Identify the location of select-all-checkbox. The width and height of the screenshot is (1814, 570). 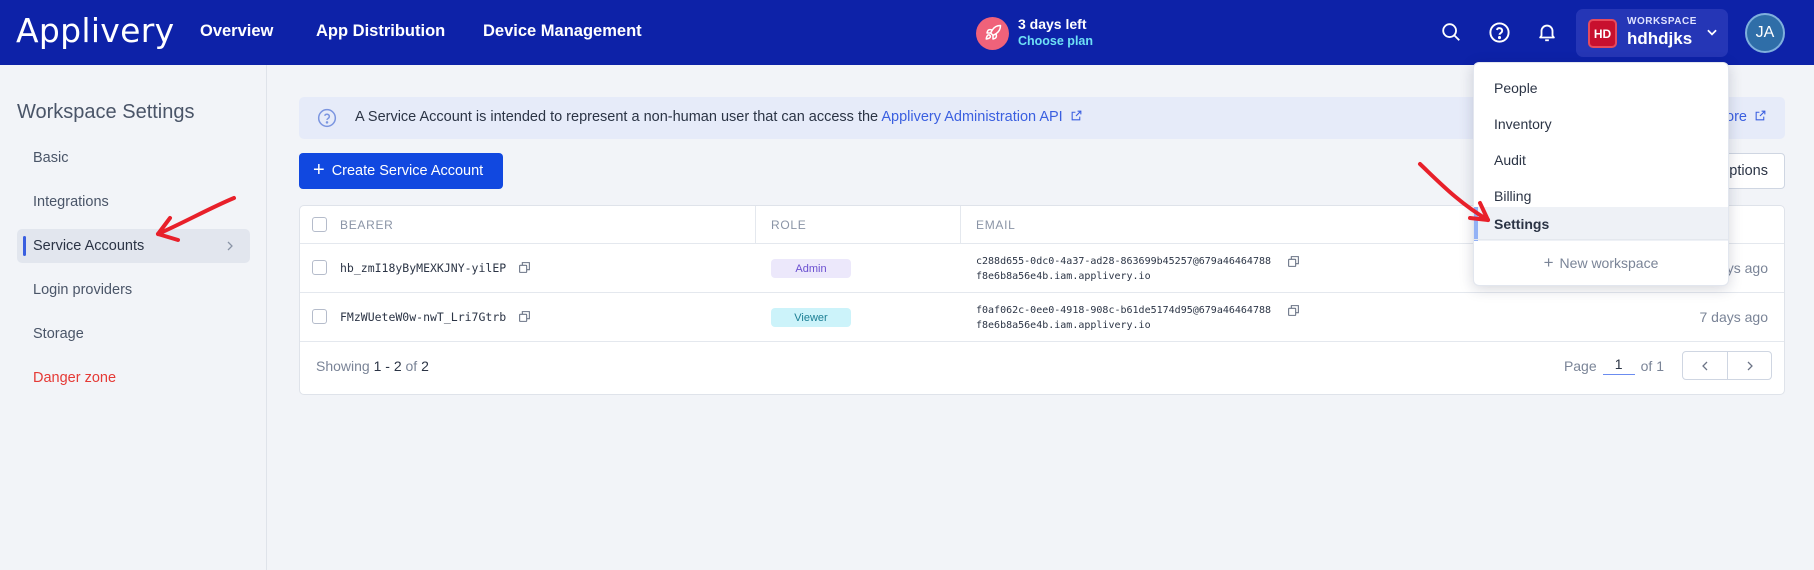
(319, 224).